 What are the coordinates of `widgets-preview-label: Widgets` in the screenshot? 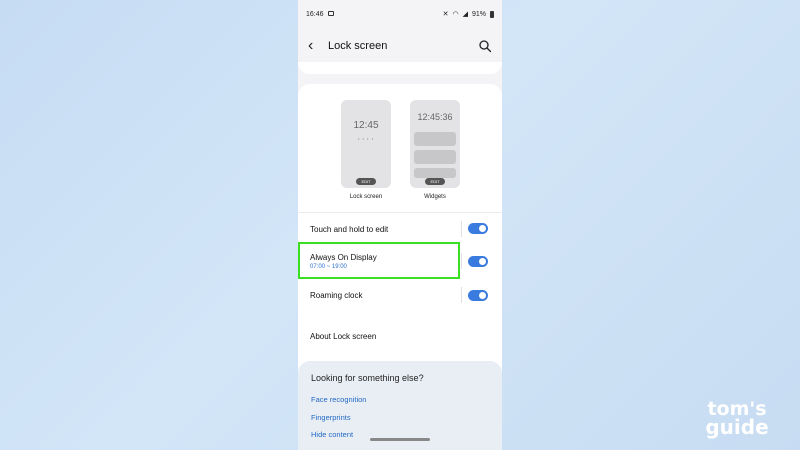 It's located at (435, 197).